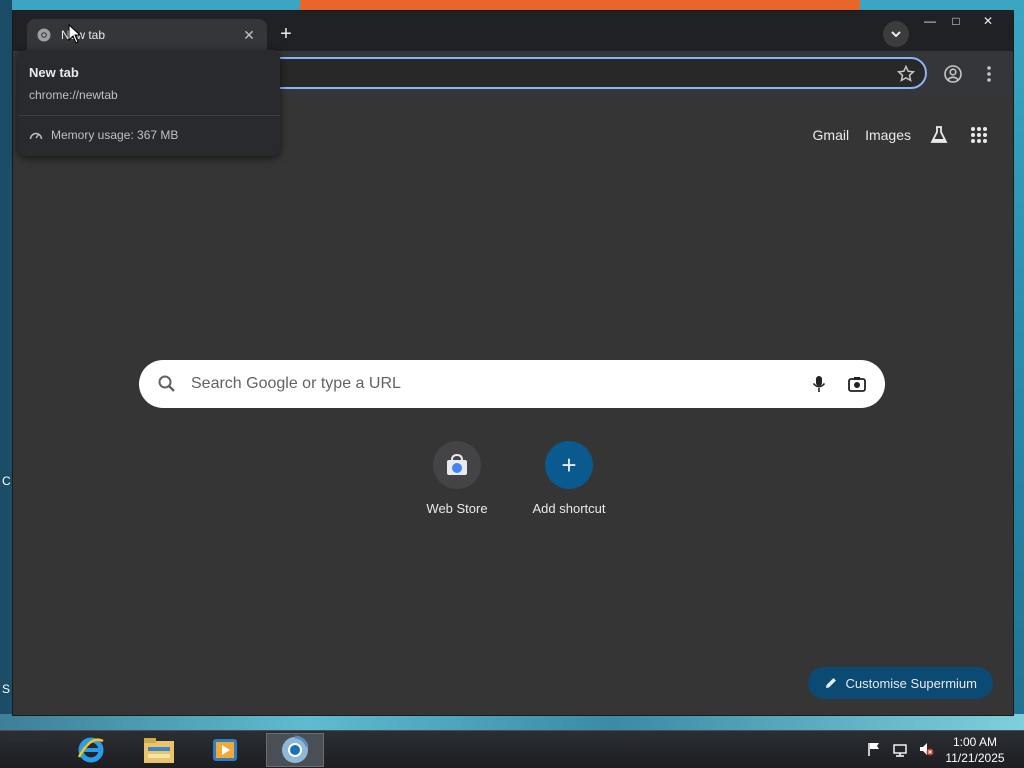 The width and height of the screenshot is (1024, 768). What do you see at coordinates (874, 749) in the screenshot?
I see `action-center-flag-icon` at bounding box center [874, 749].